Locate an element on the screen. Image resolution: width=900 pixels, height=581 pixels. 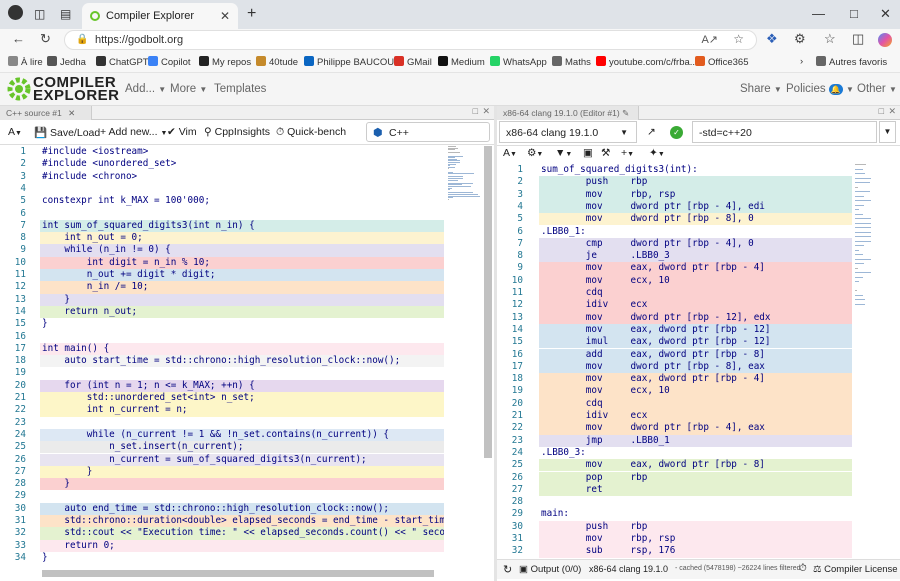
compiler-options-input: -std=c++20 is located at coordinates (784, 132).